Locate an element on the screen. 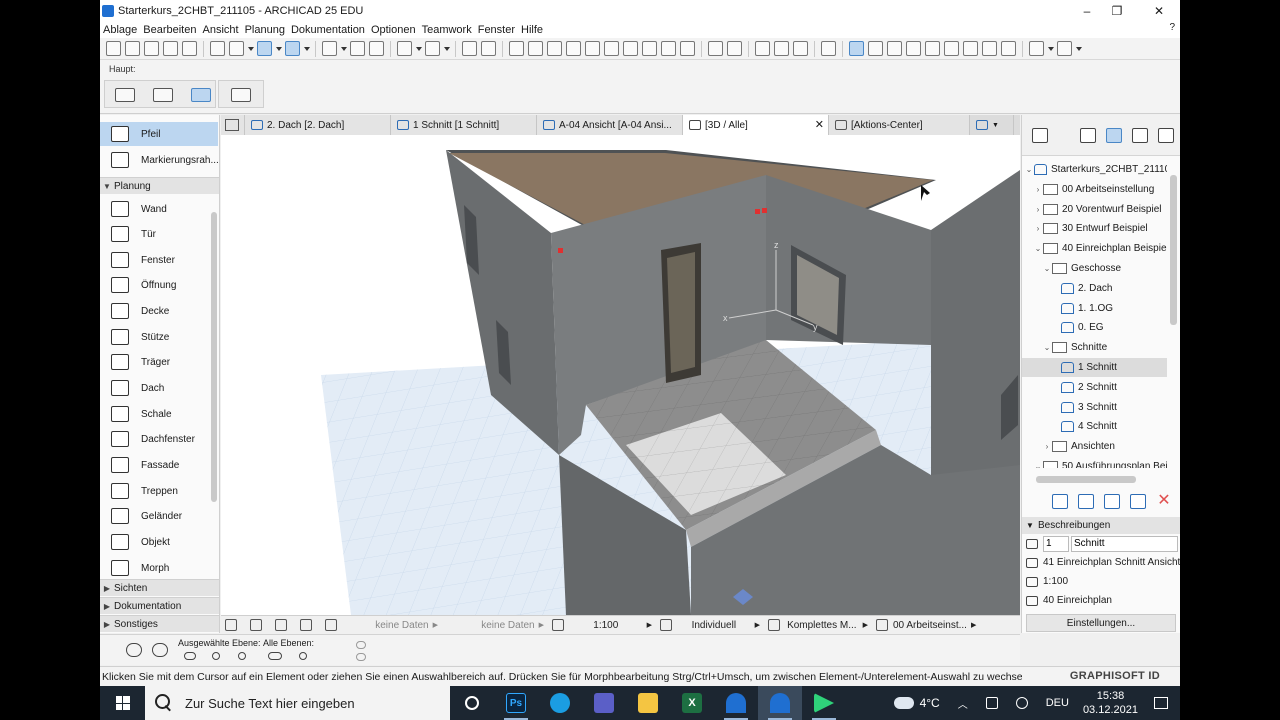  menu-dokumentation: Dokumentation is located at coordinates (328, 30).